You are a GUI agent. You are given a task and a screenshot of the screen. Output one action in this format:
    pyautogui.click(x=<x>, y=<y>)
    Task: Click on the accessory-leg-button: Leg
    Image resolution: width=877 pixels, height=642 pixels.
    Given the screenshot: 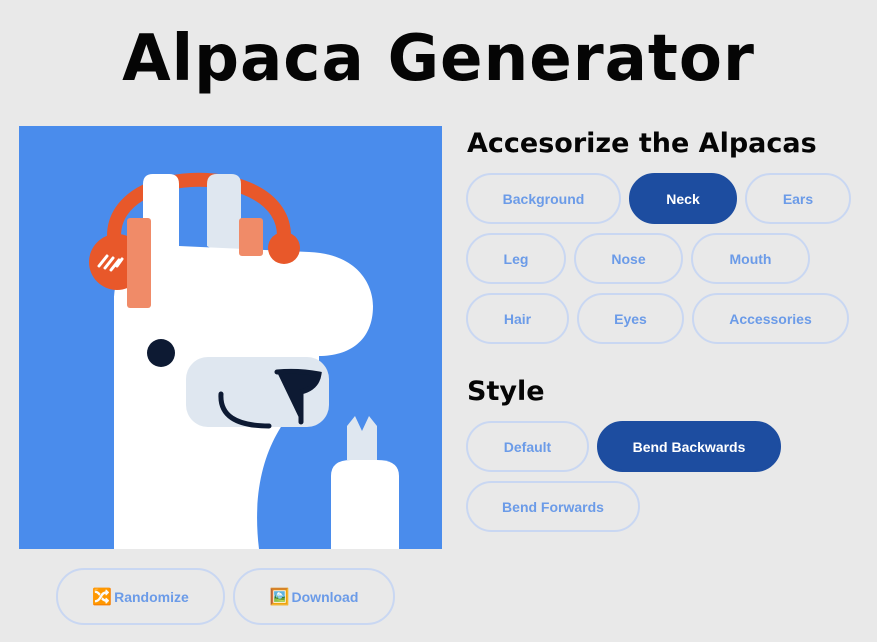 What is the action you would take?
    pyautogui.click(x=516, y=258)
    